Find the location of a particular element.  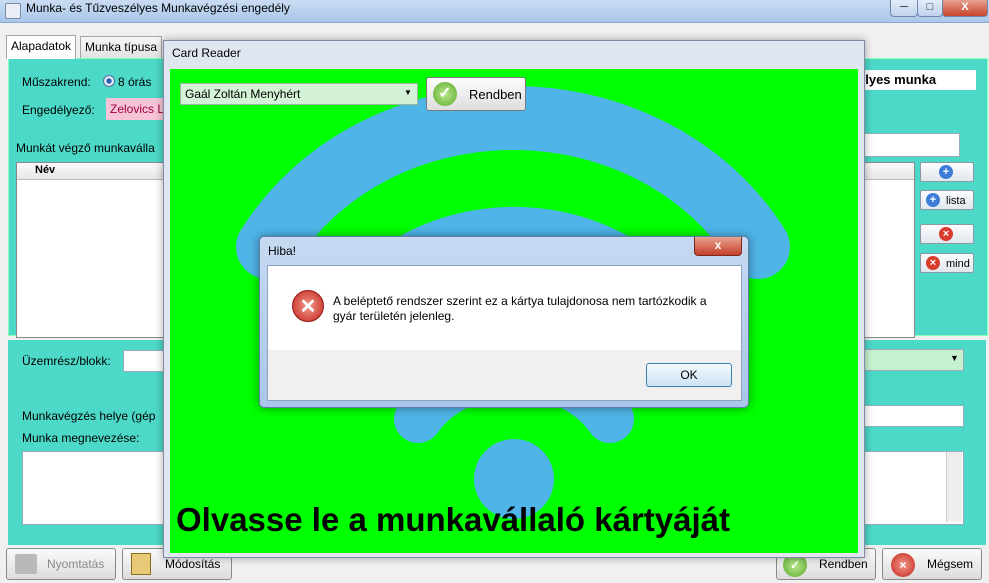

work-name-label: Munka megnevezése: is located at coordinates (81, 438).